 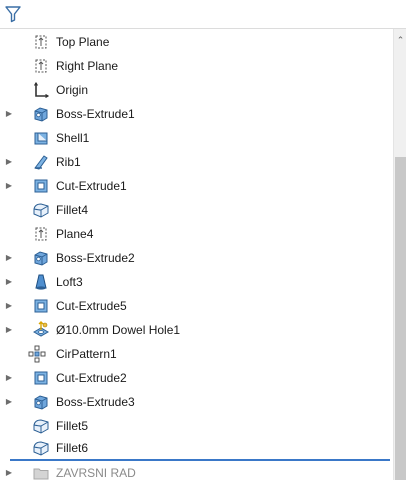 I want to click on tree-item-label: Fillet6, so click(x=72, y=448).